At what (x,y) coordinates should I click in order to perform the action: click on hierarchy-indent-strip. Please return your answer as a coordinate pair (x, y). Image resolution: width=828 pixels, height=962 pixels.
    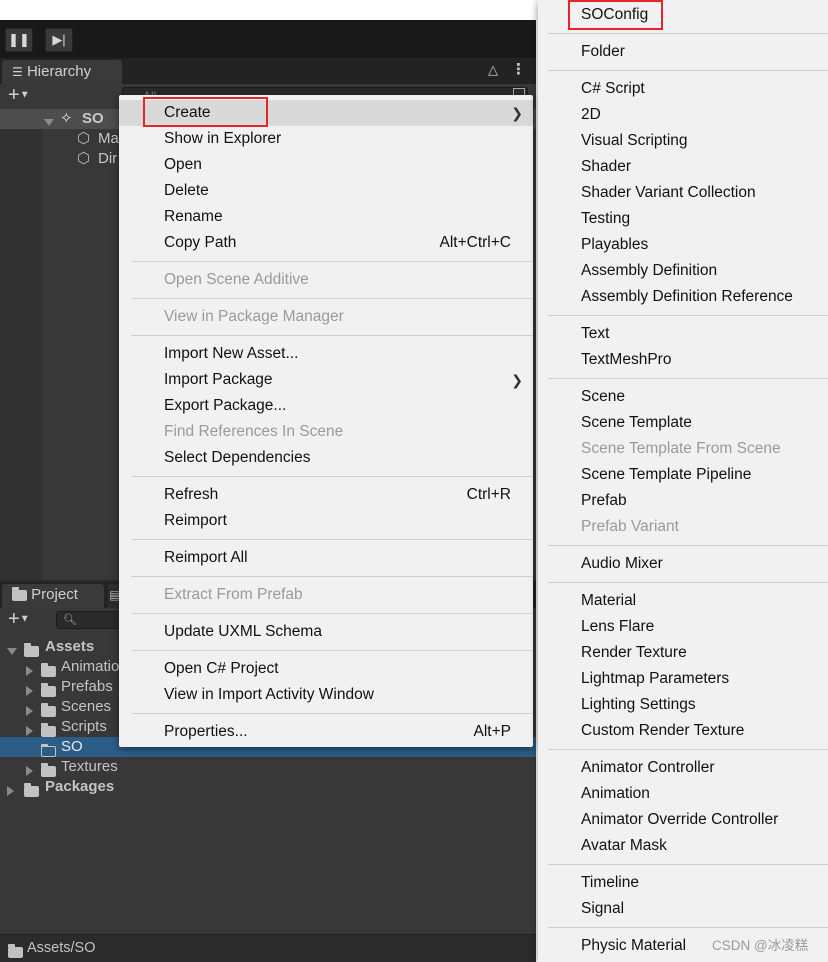
    Looking at the image, I should click on (21, 354).